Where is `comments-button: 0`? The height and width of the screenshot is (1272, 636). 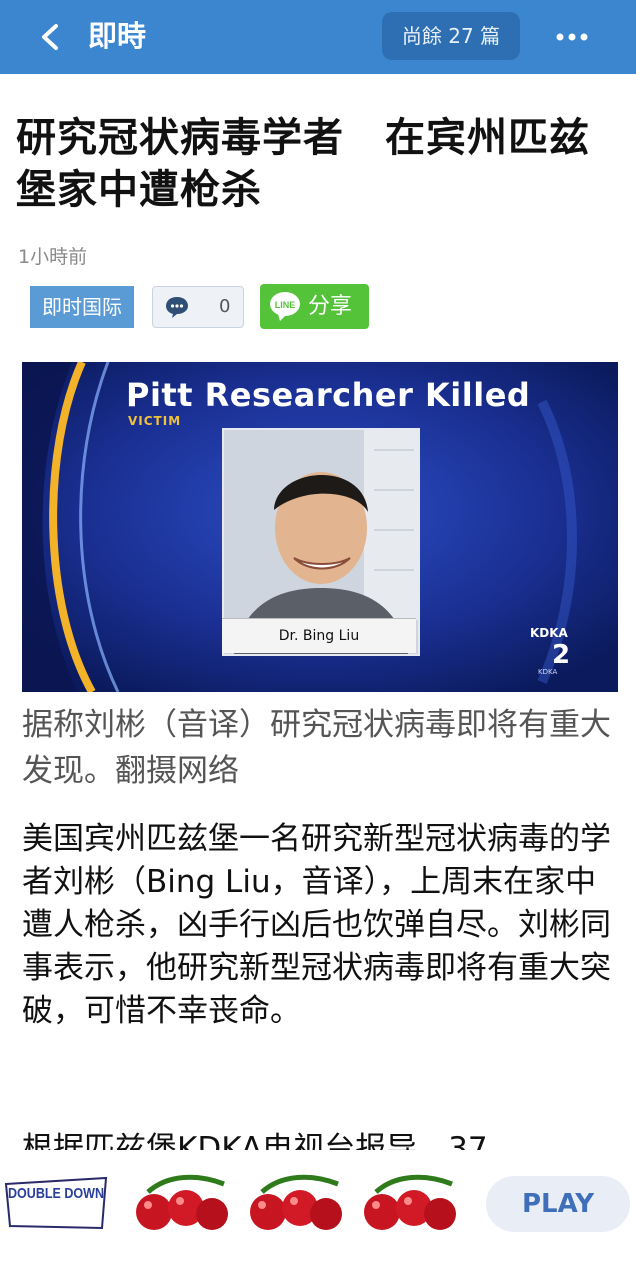 comments-button: 0 is located at coordinates (198, 307).